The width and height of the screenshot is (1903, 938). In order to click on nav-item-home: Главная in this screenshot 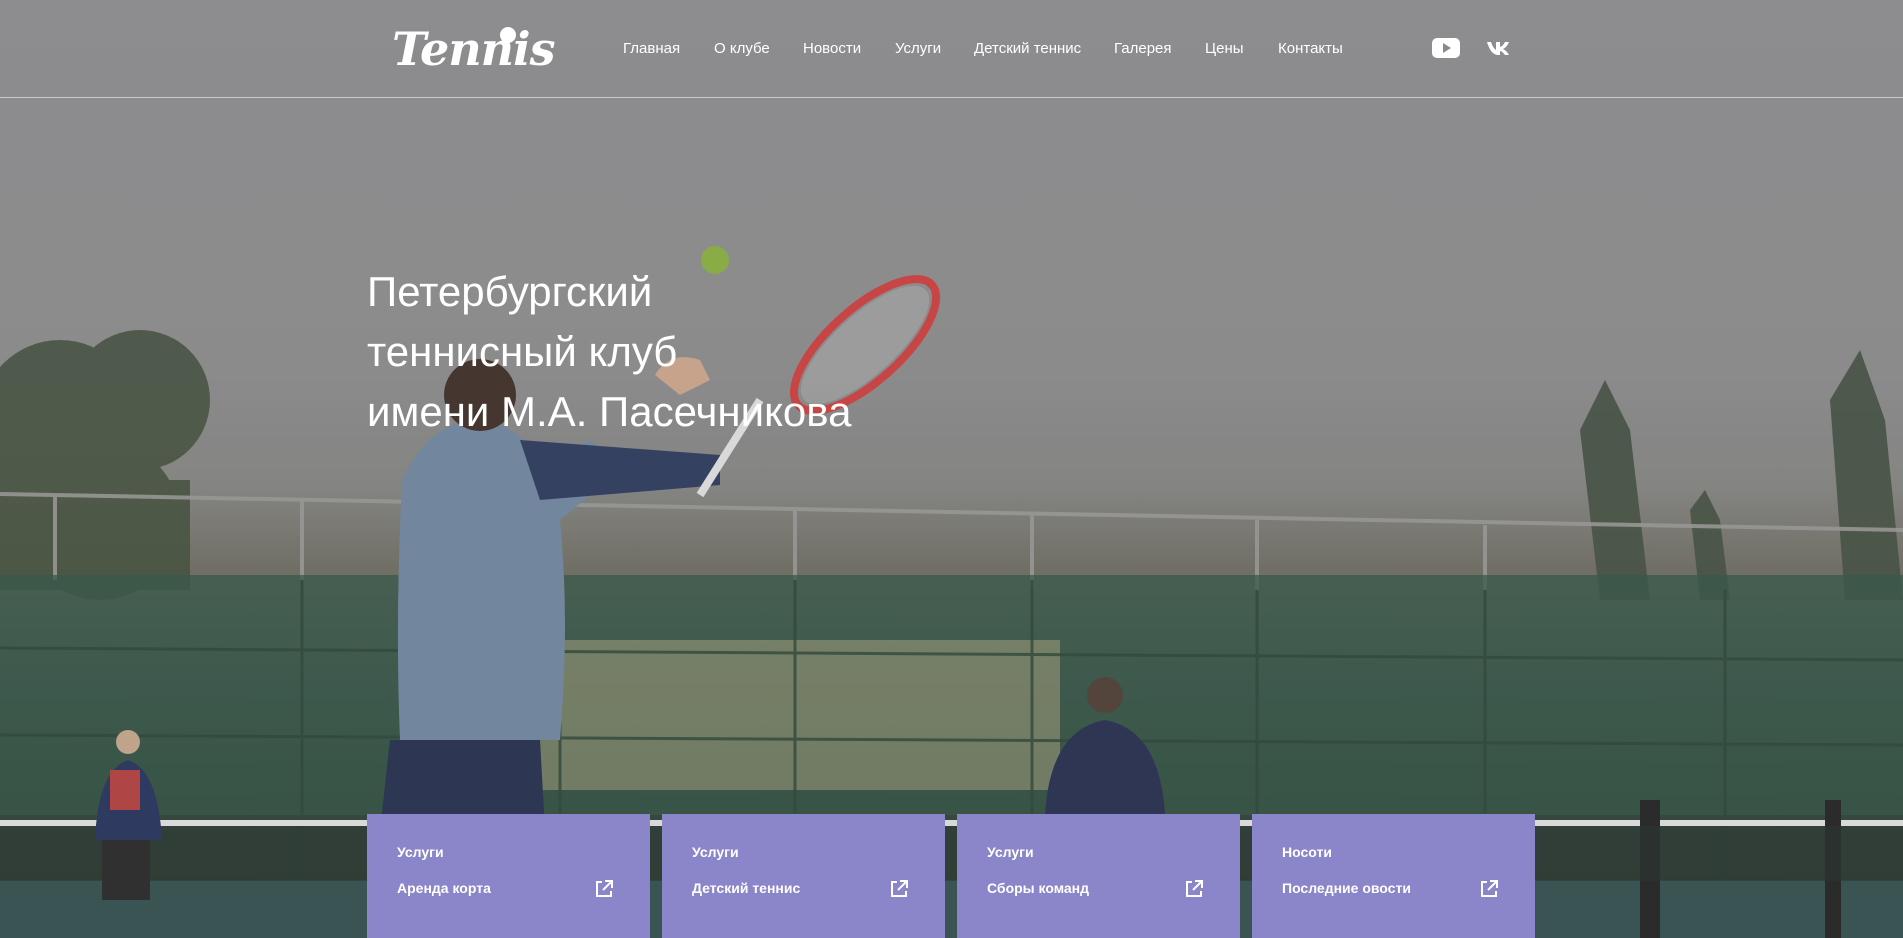, I will do `click(651, 49)`.